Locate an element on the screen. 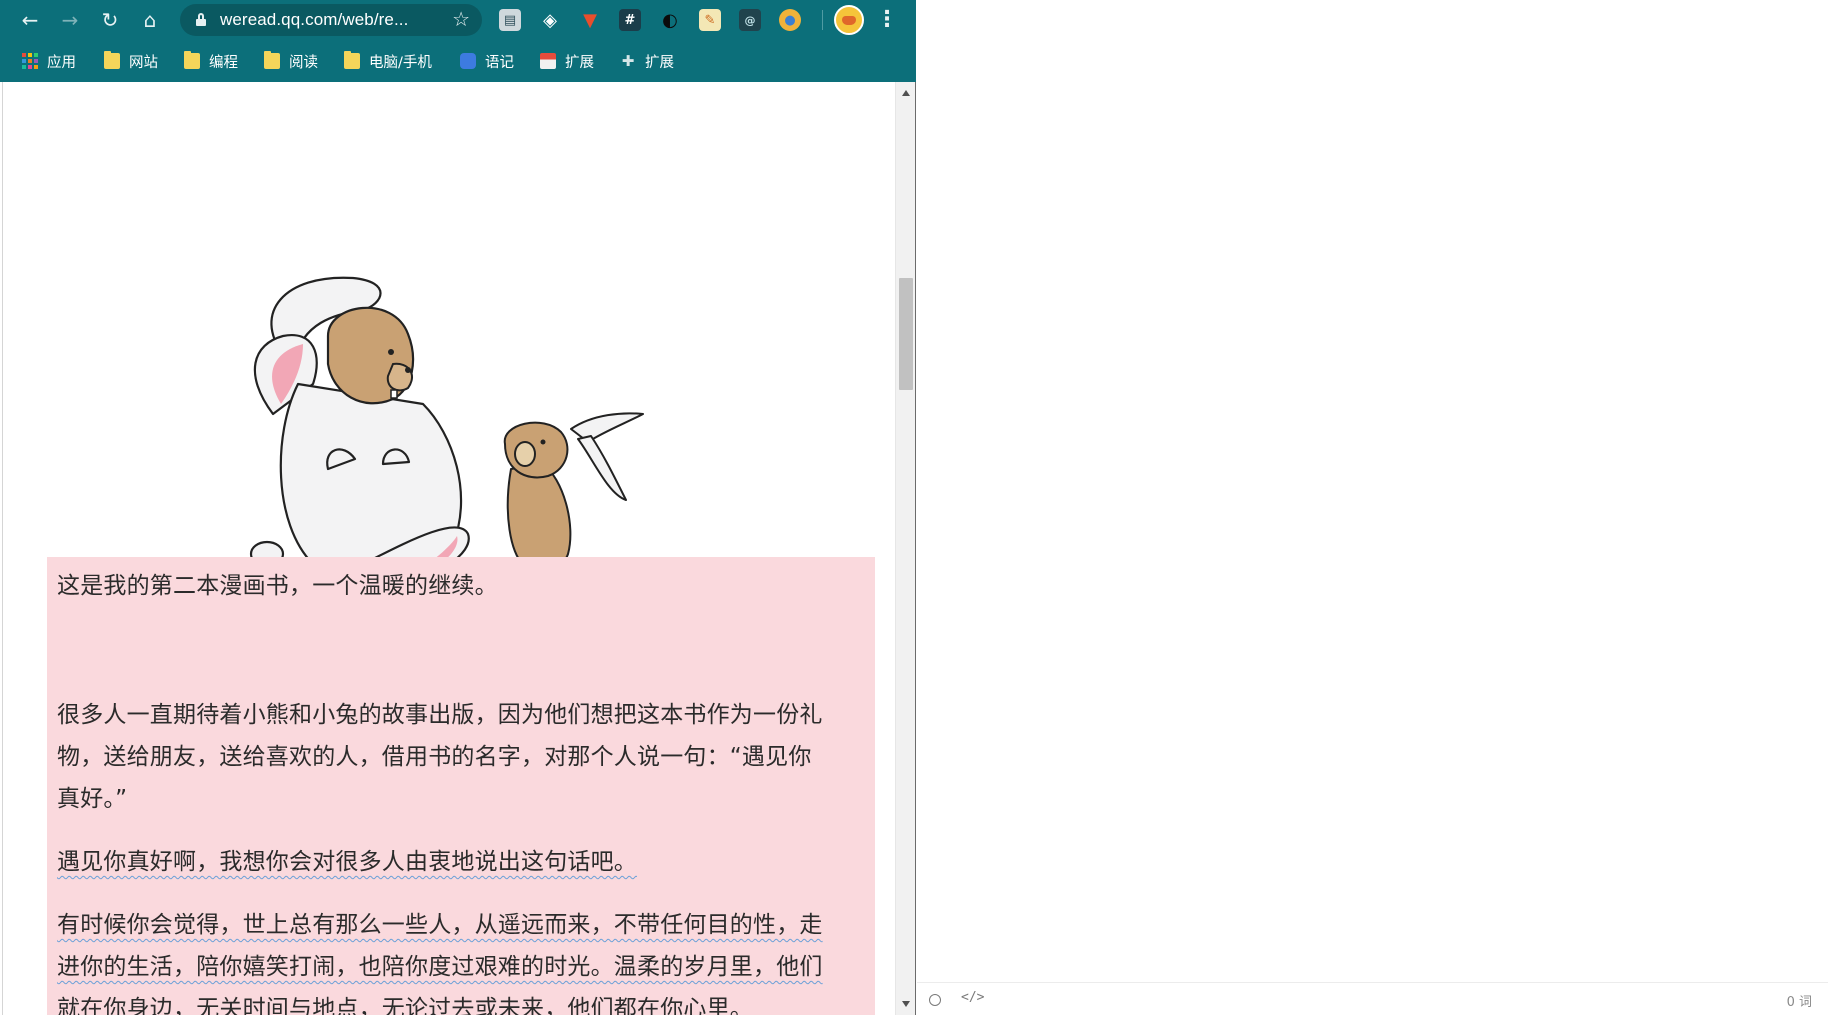 The image size is (1828, 1015). paragraph-4-line-2: 进你的生活，陪你嬉笑打闹，也陪你度过艰难的时光。温柔的岁月里，他们 is located at coordinates (440, 967).